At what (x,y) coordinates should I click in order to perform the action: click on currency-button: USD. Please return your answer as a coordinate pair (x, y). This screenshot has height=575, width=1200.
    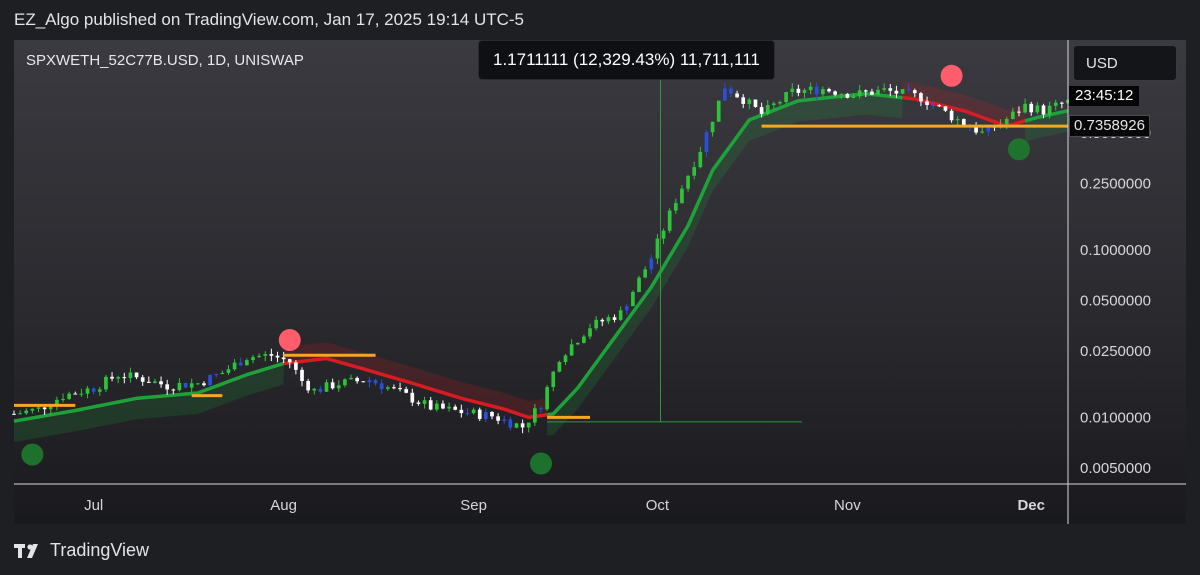
    Looking at the image, I should click on (1125, 63).